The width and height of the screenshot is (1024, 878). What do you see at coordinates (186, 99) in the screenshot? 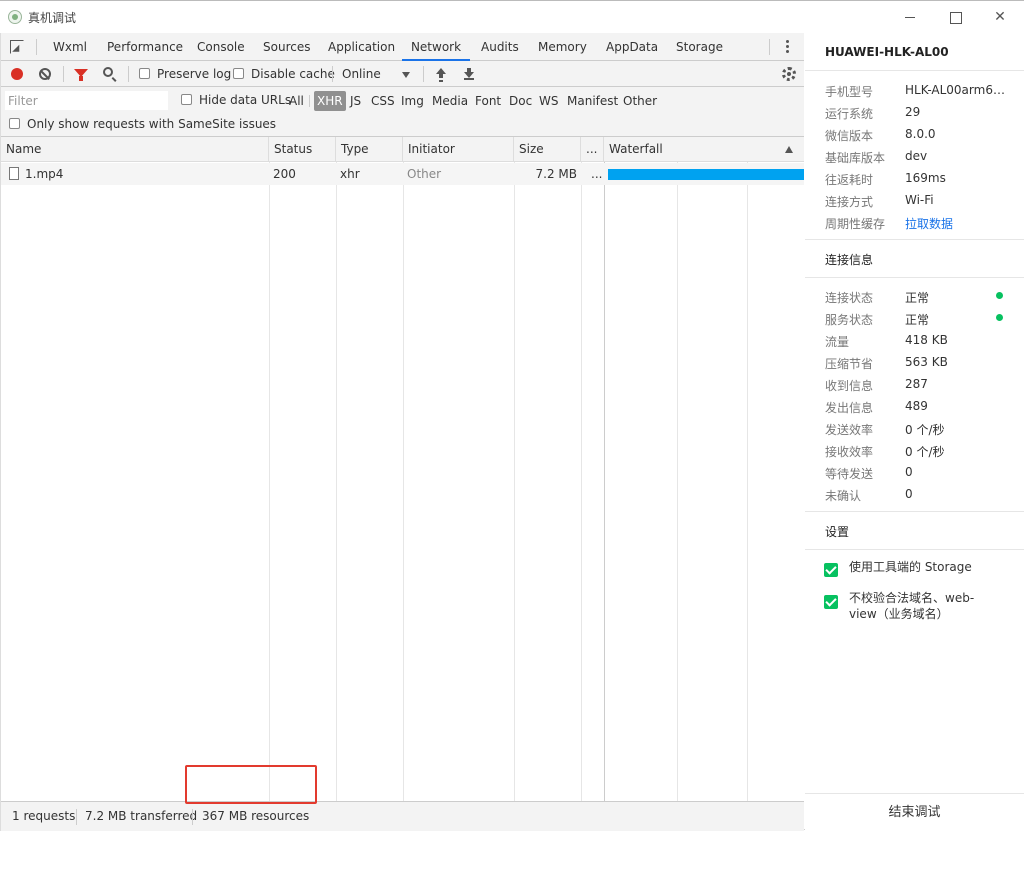
I see `hide-data-urls-checkbox` at bounding box center [186, 99].